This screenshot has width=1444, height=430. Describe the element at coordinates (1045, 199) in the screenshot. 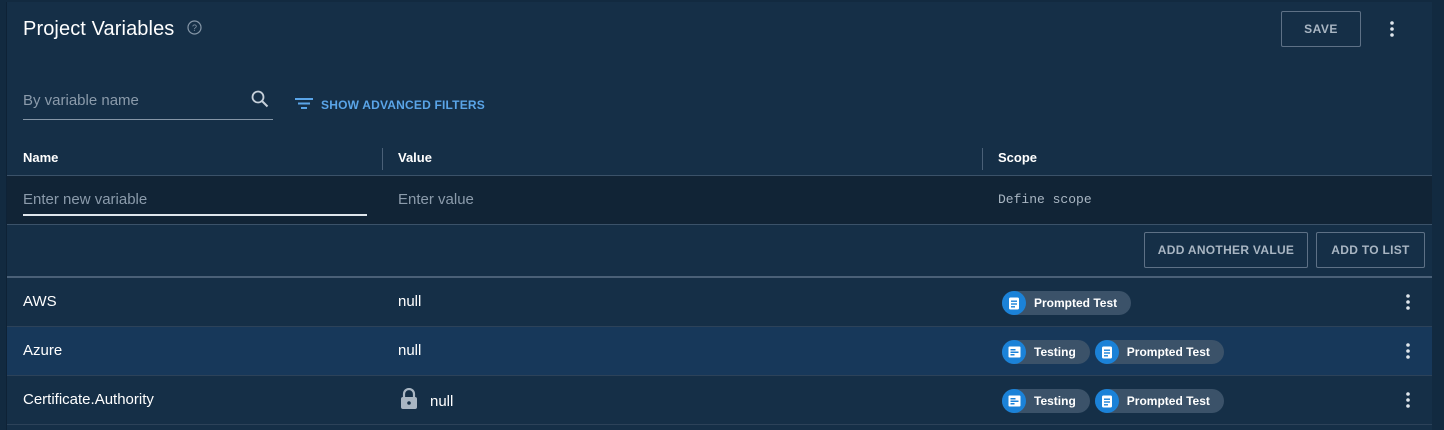

I see `define-scope-field: Define scope` at that location.